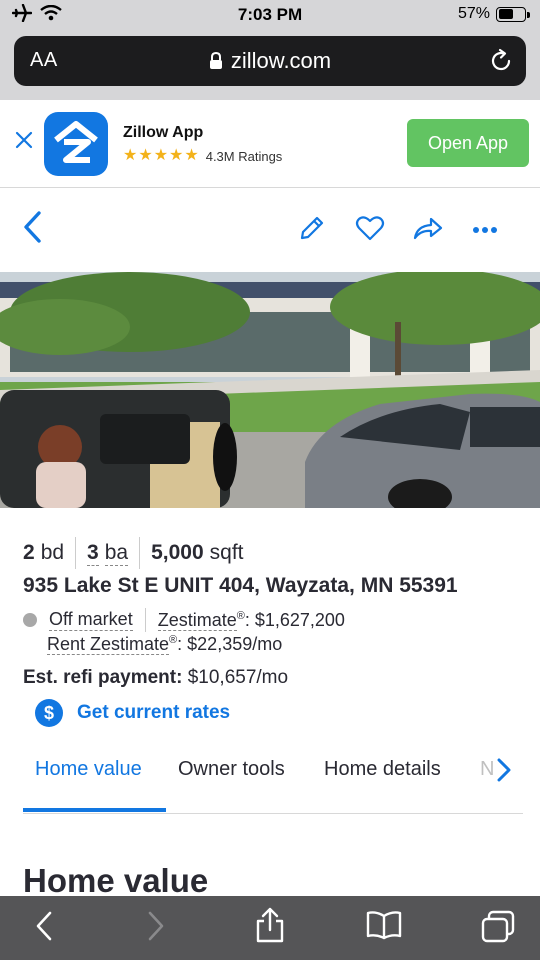  I want to click on active-tab-indicator, so click(94, 810).